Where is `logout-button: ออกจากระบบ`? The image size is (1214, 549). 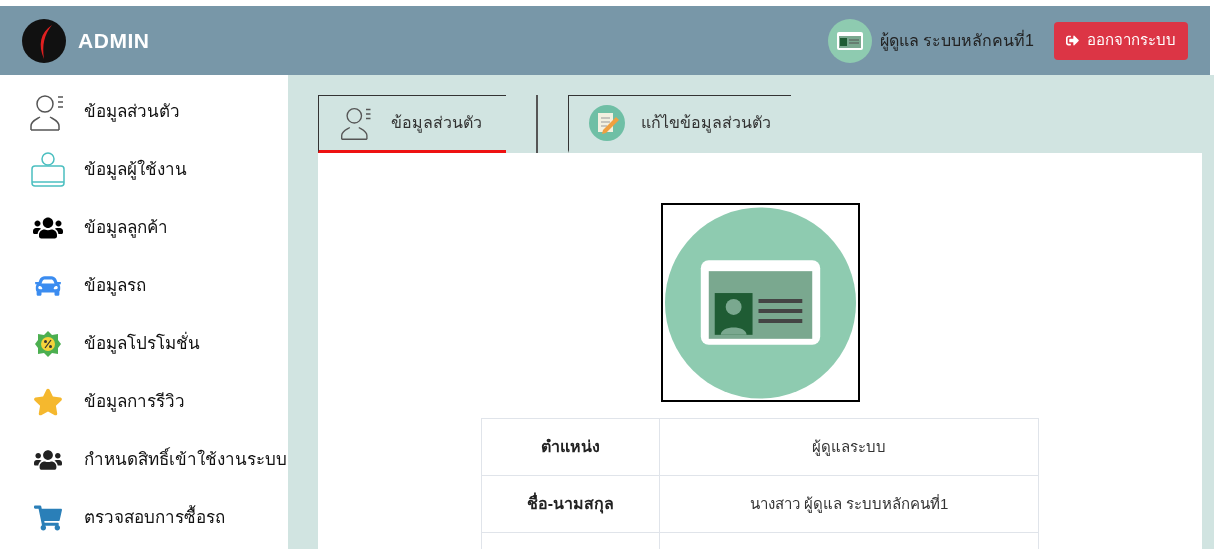
logout-button: ออกจากระบบ is located at coordinates (1121, 40).